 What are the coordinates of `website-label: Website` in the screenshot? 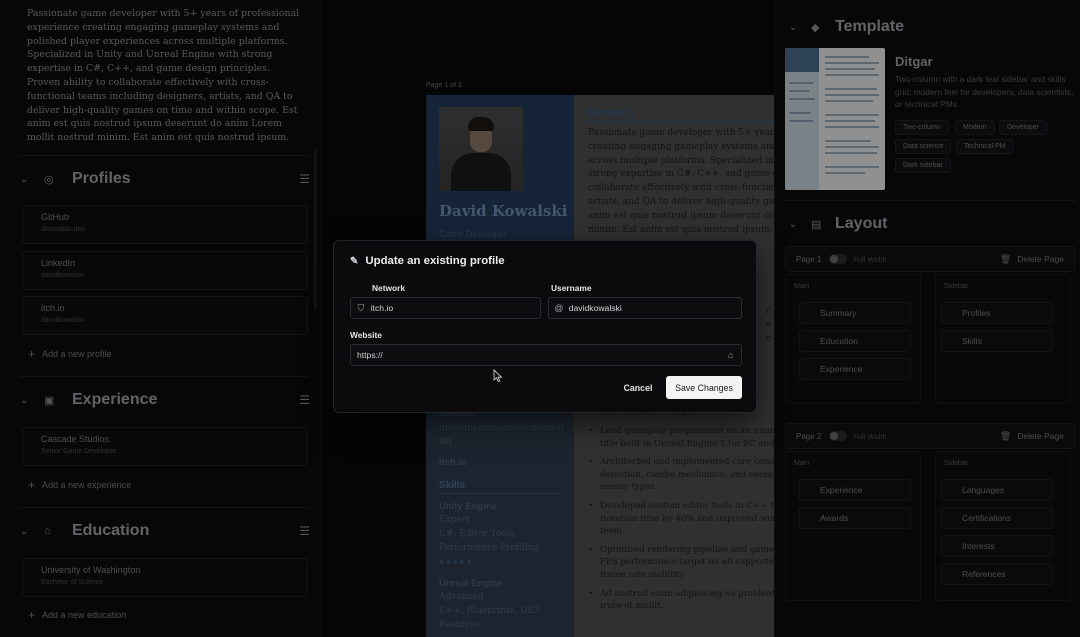 It's located at (366, 335).